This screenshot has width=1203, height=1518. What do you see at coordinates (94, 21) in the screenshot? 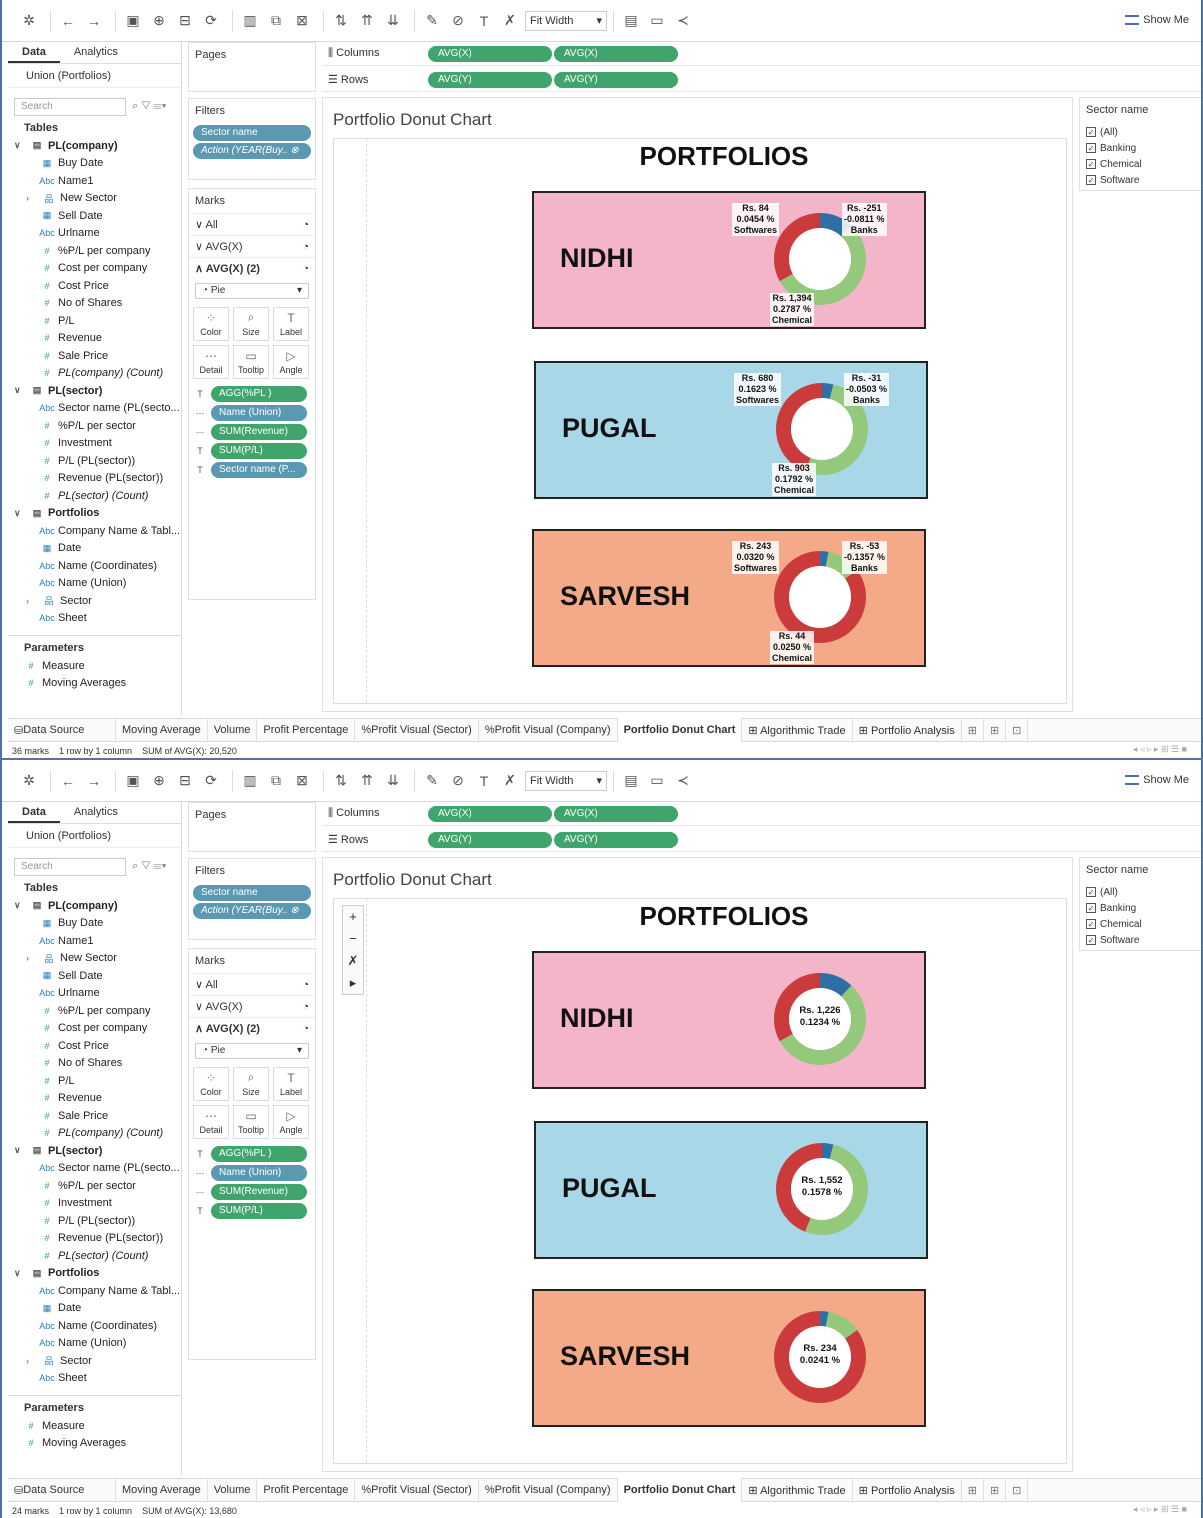
I see `redo-icon: →` at bounding box center [94, 21].